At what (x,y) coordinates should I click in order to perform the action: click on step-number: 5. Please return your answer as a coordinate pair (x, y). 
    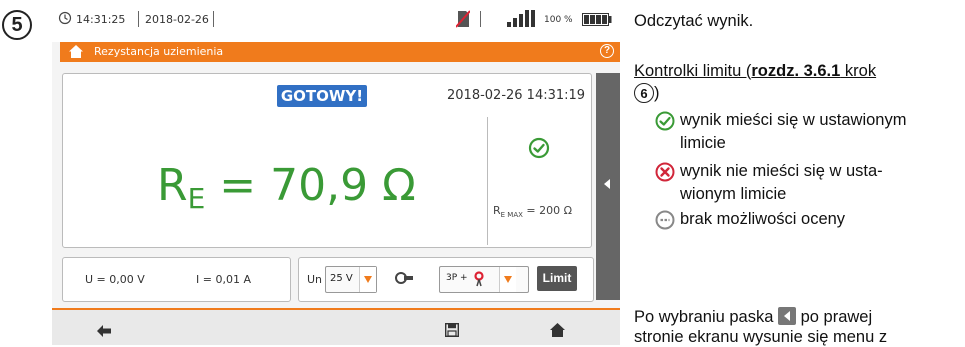
    Looking at the image, I should click on (17, 25).